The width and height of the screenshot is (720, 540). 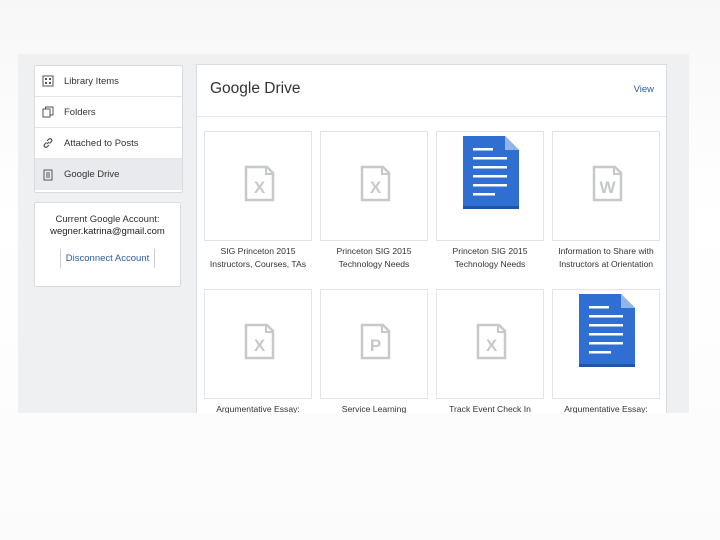 I want to click on divider, so click(x=431, y=116).